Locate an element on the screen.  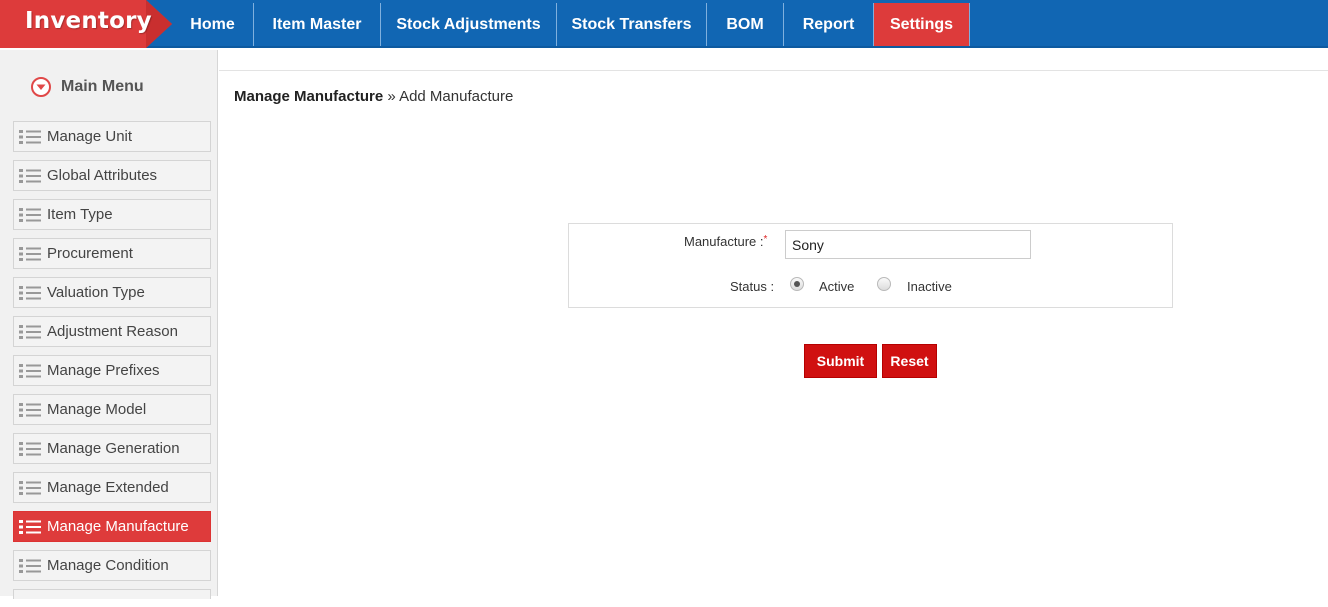
sidebar-item-label: Manage Manufacture is located at coordinates (118, 526).